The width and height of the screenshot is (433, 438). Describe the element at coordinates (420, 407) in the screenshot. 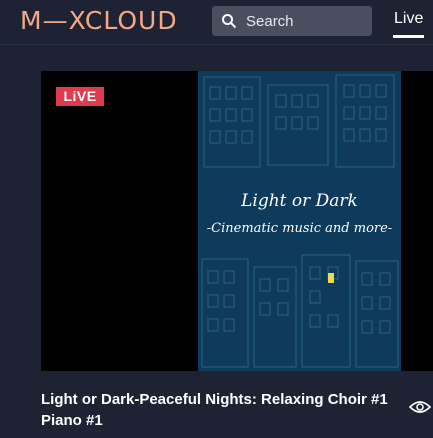

I see `eye-icon` at that location.